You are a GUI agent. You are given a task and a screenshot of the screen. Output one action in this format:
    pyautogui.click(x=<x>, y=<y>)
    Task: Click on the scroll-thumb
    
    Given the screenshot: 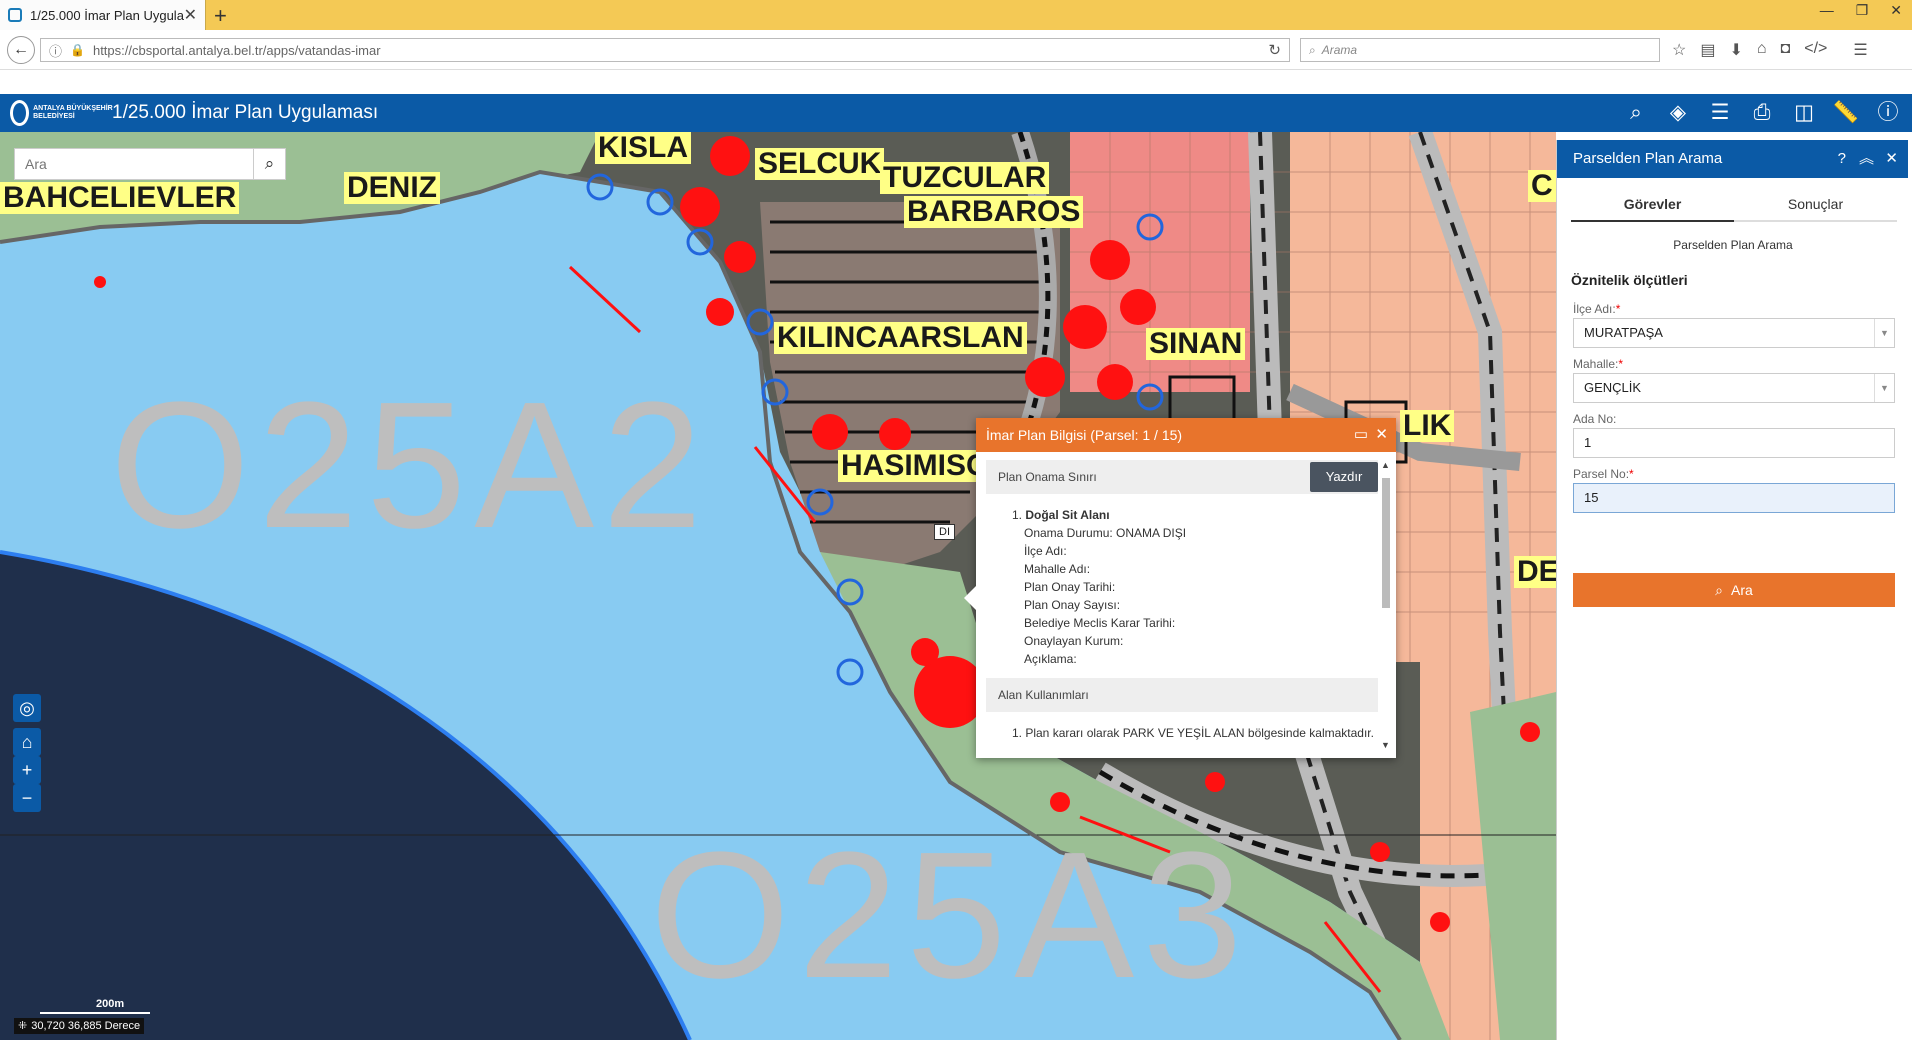 What is the action you would take?
    pyautogui.click(x=1386, y=543)
    